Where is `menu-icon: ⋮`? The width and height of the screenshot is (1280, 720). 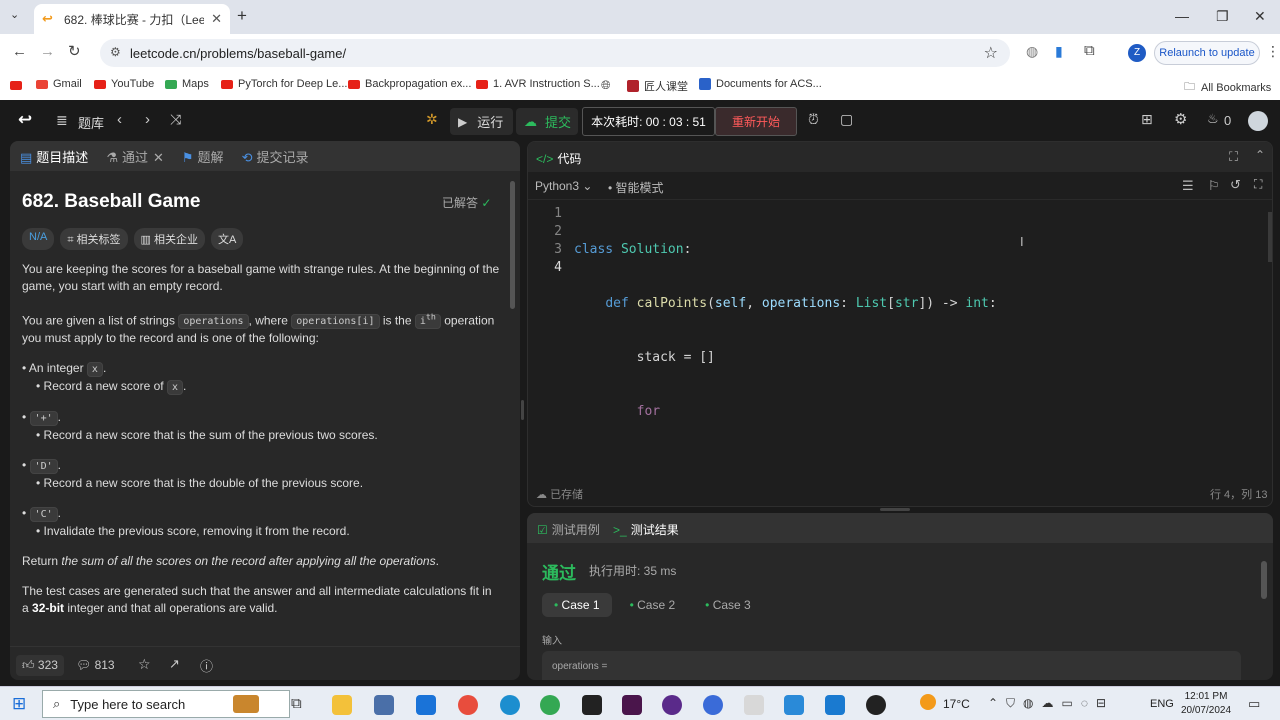
menu-icon: ⋮ is located at coordinates (1273, 51).